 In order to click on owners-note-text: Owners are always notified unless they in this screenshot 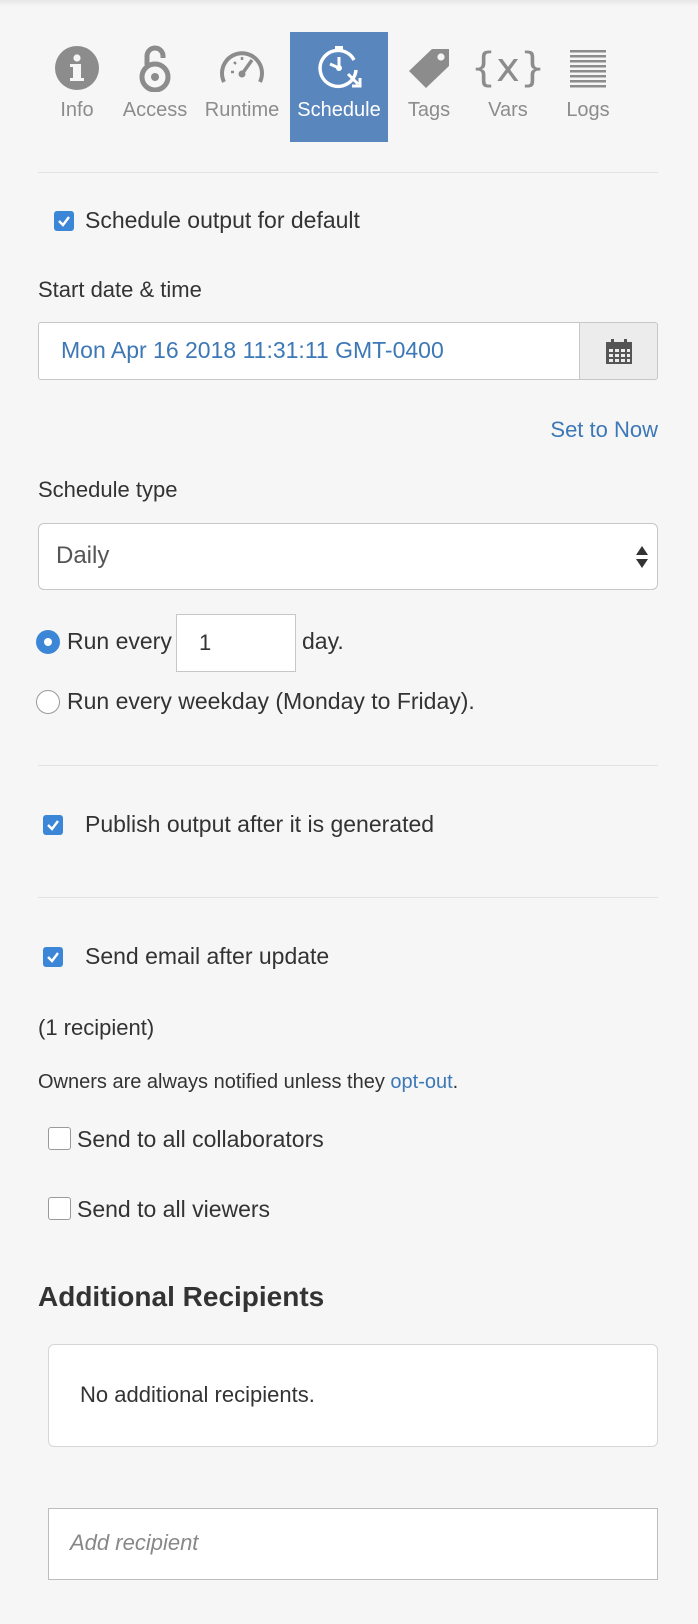, I will do `click(214, 1082)`.